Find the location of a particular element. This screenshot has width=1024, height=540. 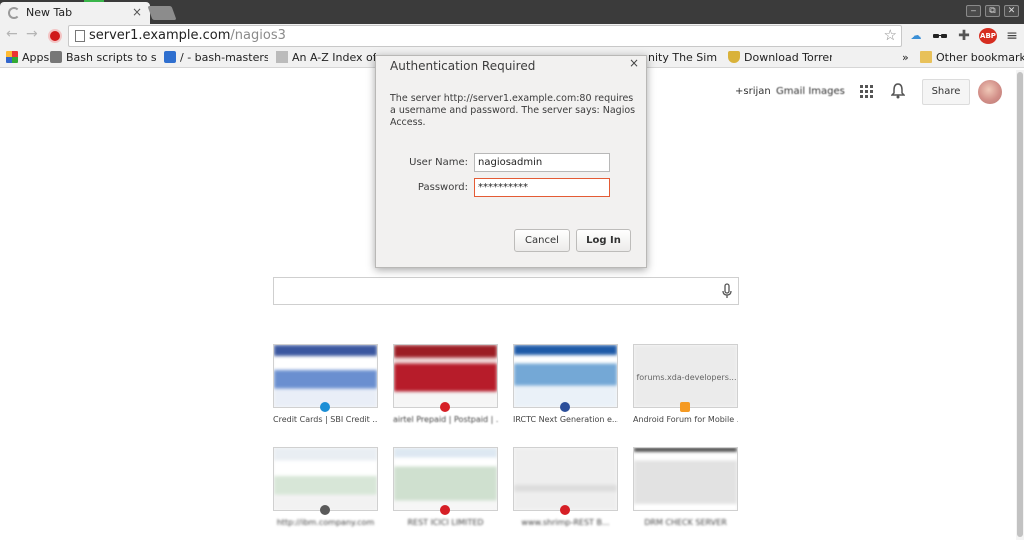

dialog-close-icon: × is located at coordinates (634, 63).